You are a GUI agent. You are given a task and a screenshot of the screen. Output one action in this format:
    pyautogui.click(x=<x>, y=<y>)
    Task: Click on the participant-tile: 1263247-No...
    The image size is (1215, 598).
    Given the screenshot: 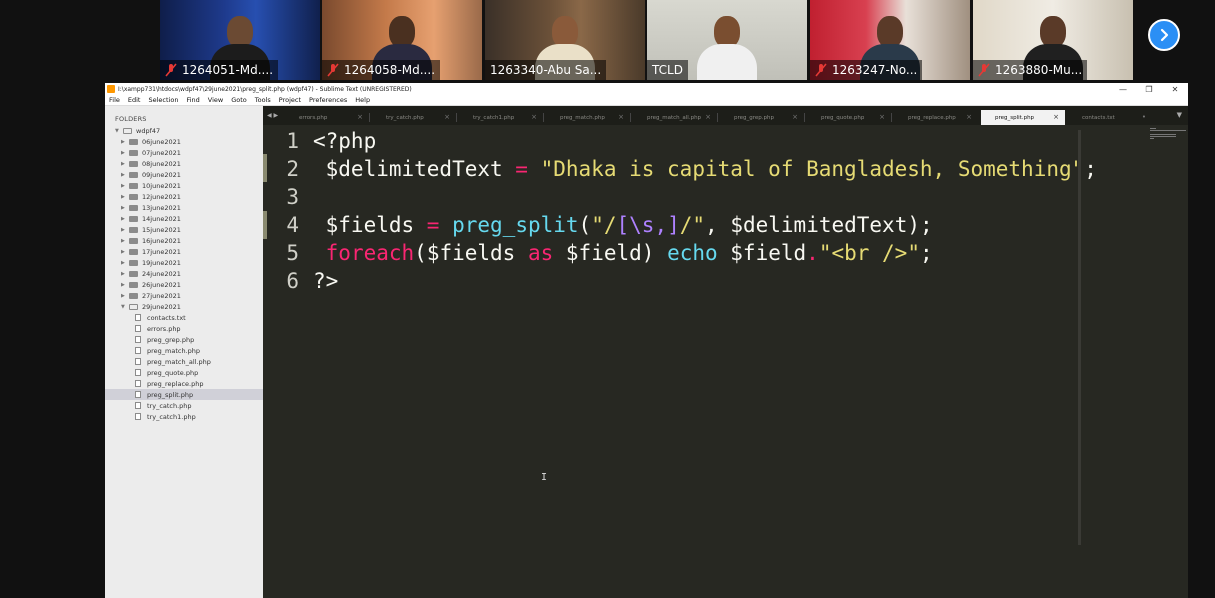 What is the action you would take?
    pyautogui.click(x=890, y=40)
    